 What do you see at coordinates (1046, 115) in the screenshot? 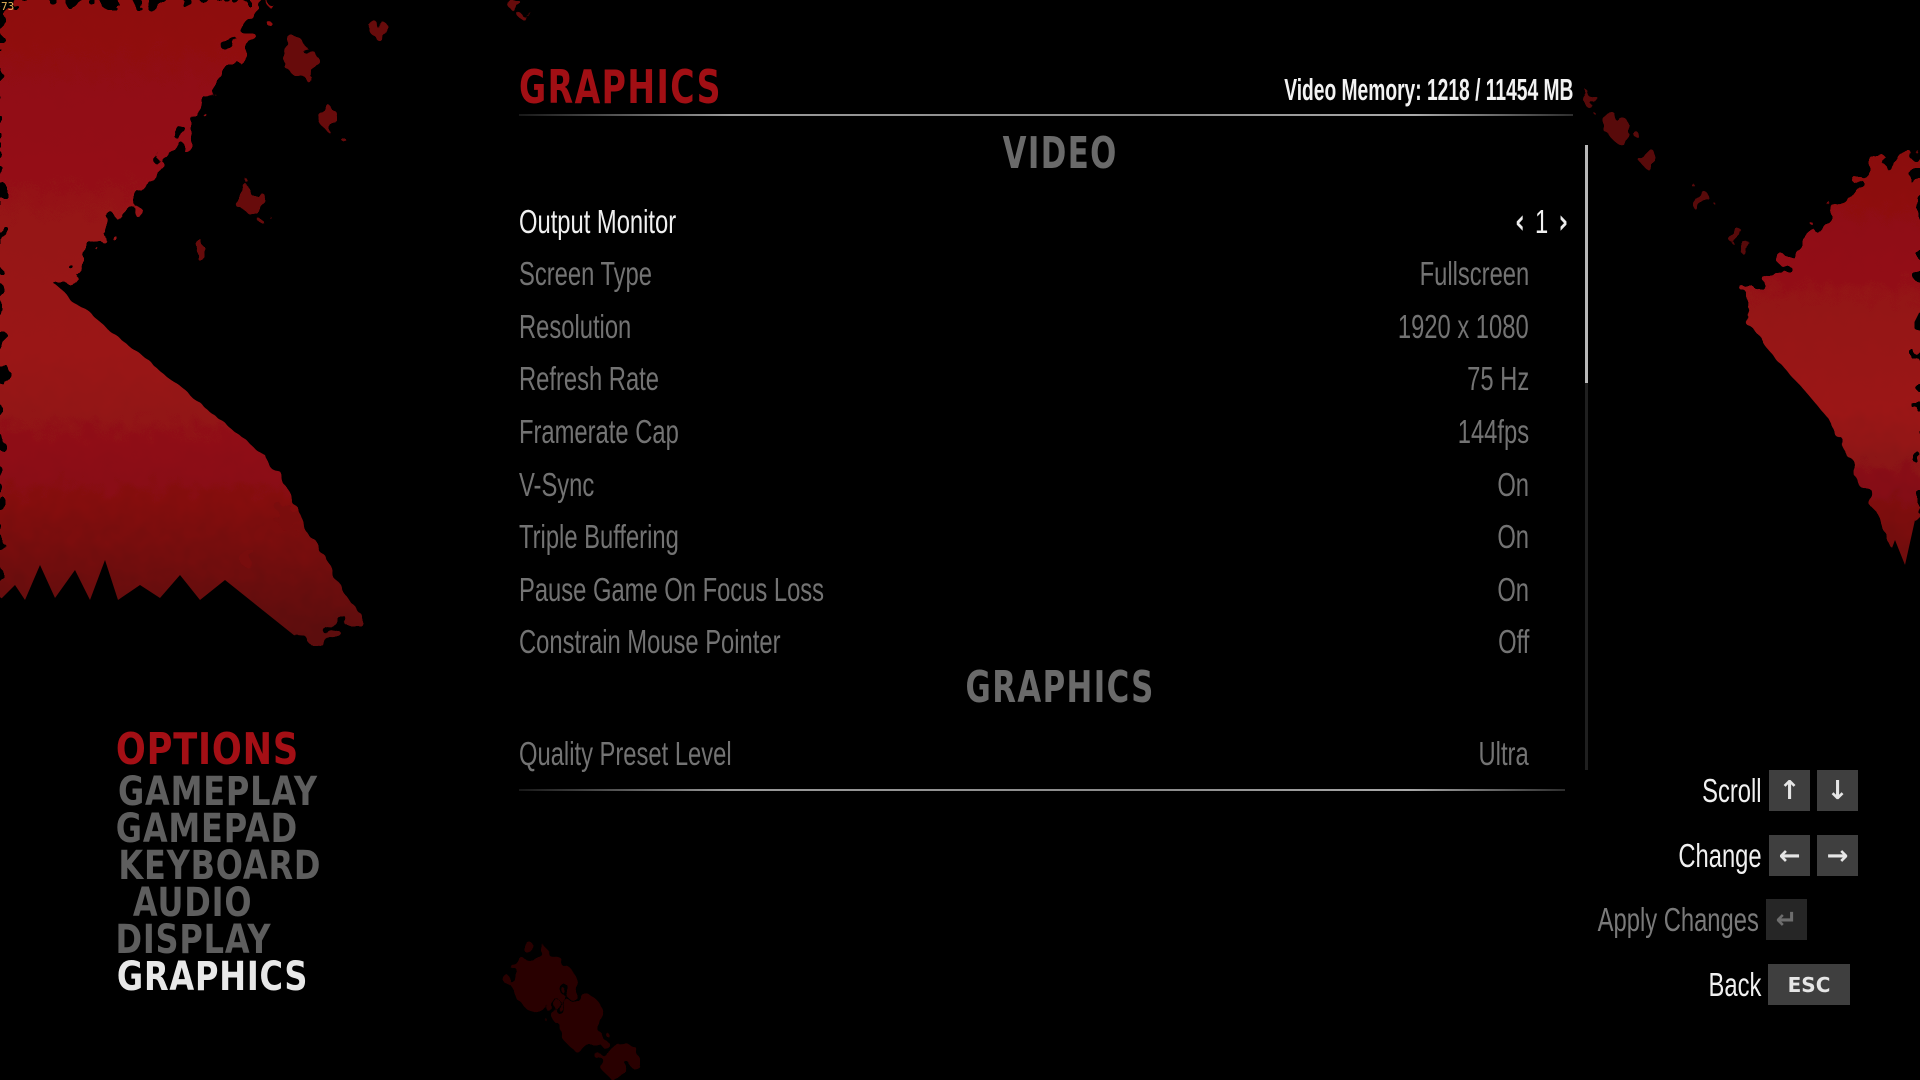
I see `top-divider` at bounding box center [1046, 115].